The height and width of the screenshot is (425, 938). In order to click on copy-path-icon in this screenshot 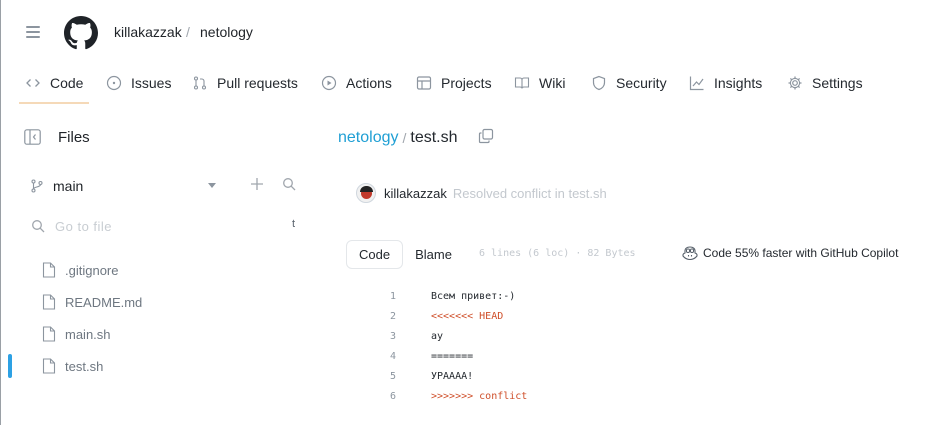, I will do `click(486, 136)`.